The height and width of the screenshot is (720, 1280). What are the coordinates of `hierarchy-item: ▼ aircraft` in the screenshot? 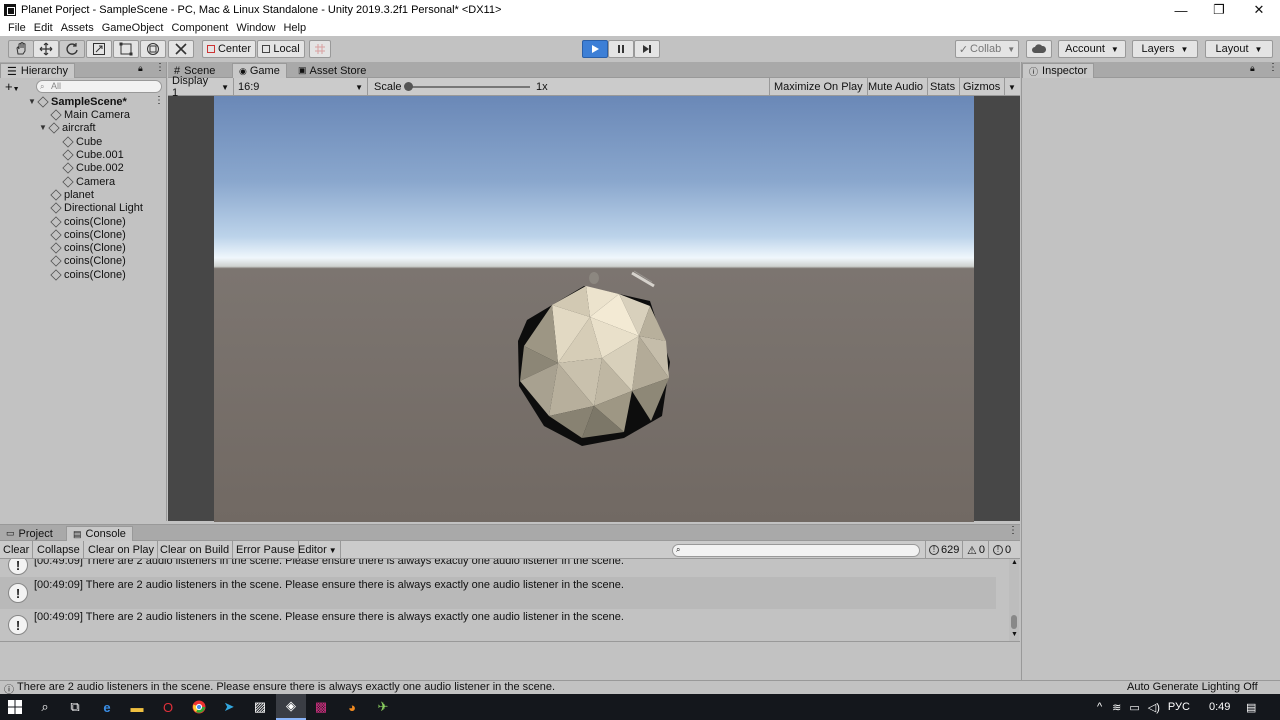 It's located at (67, 127).